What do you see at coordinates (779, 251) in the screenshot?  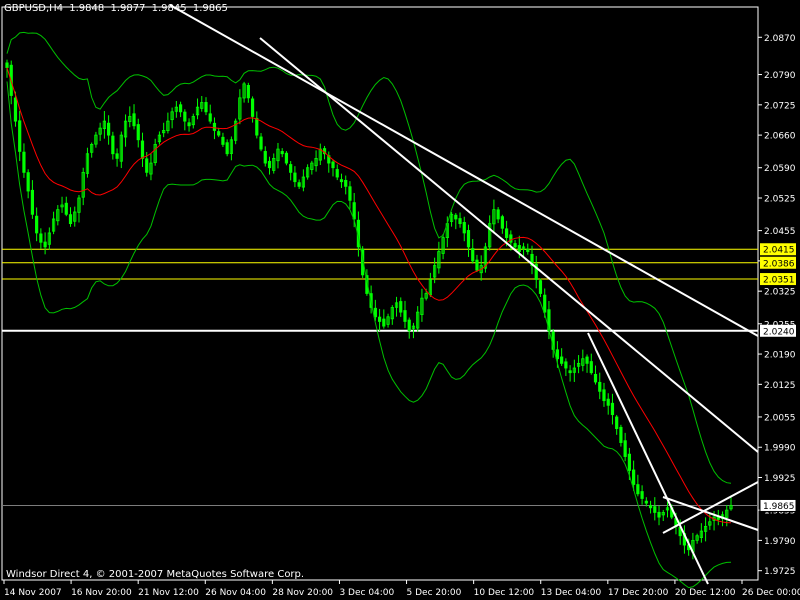 I see `price-label: 2.0415` at bounding box center [779, 251].